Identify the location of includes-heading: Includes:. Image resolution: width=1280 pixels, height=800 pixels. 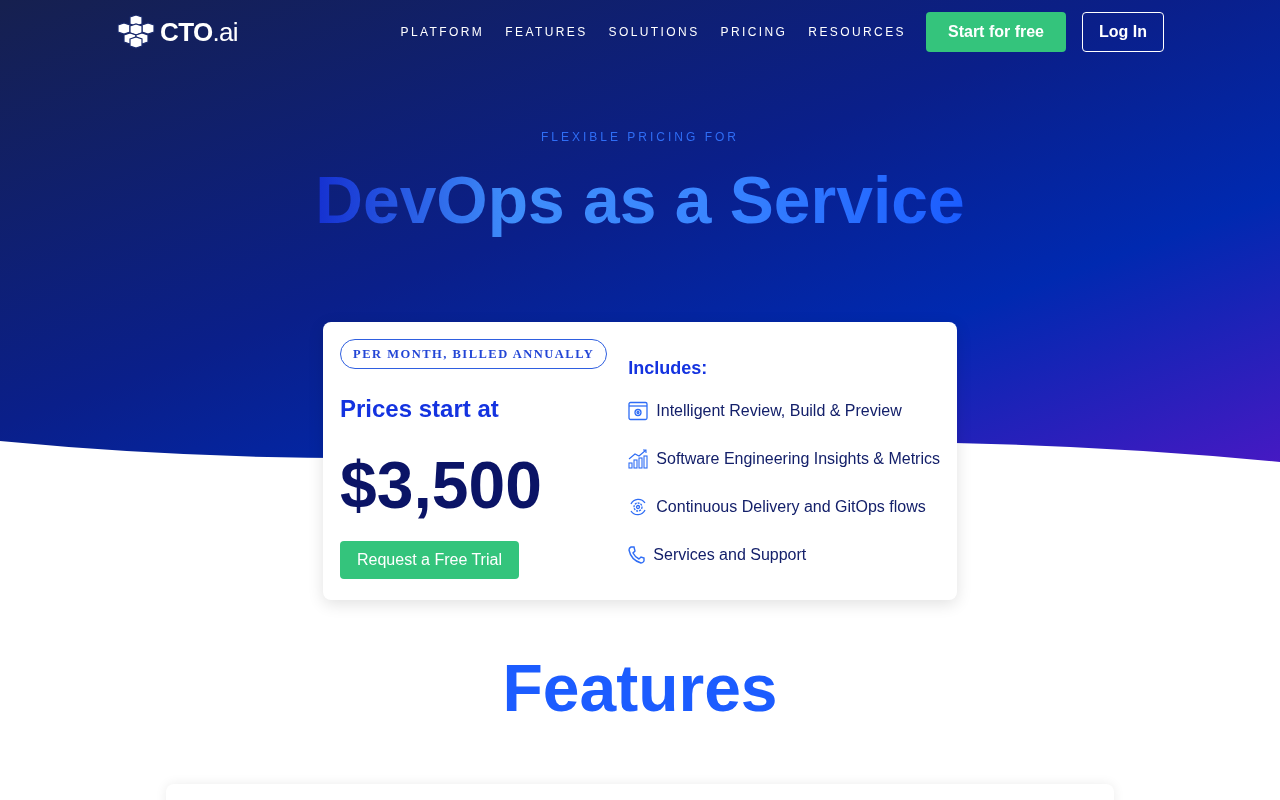
(668, 368).